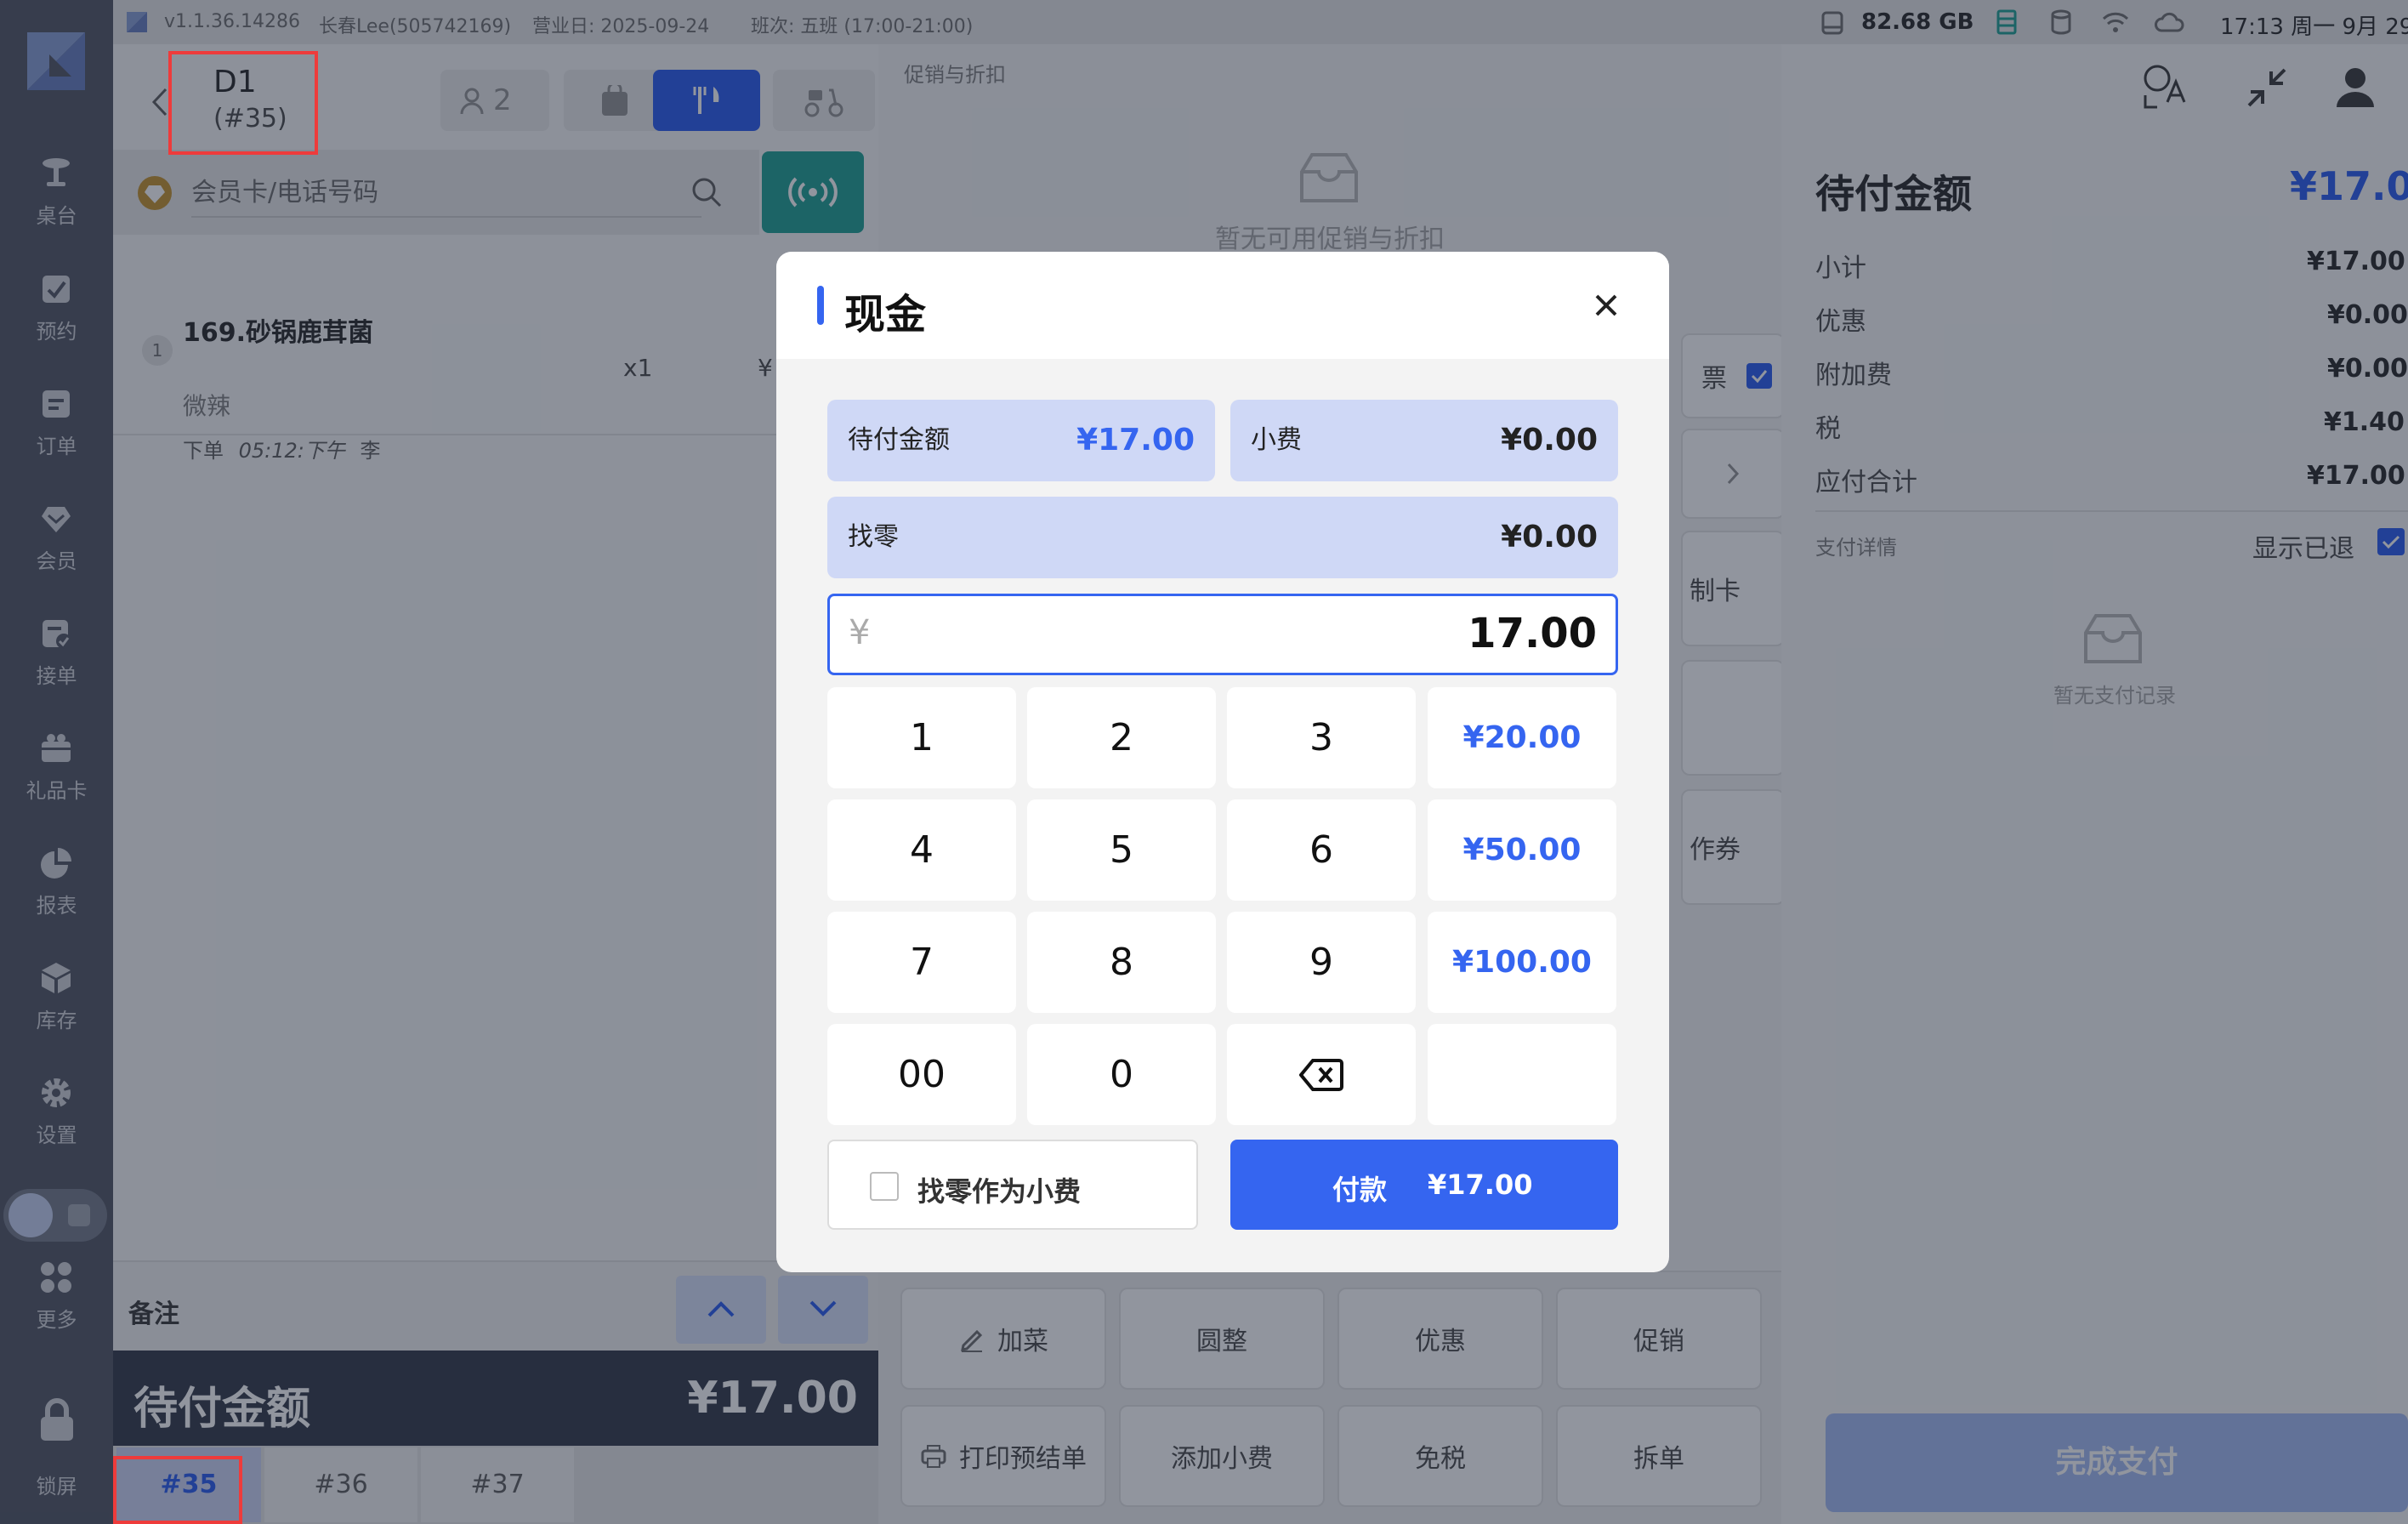 Image resolution: width=2408 pixels, height=1524 pixels. What do you see at coordinates (1606, 305) in the screenshot?
I see `close-icon` at bounding box center [1606, 305].